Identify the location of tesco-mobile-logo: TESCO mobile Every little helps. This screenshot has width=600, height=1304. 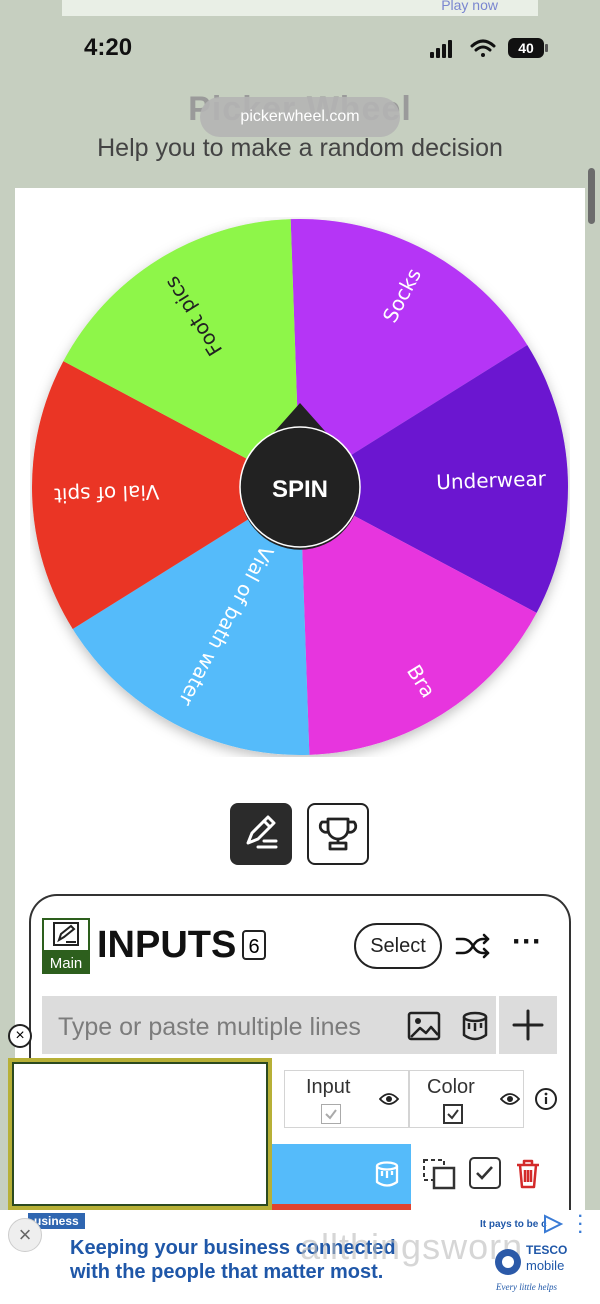
(532, 1268).